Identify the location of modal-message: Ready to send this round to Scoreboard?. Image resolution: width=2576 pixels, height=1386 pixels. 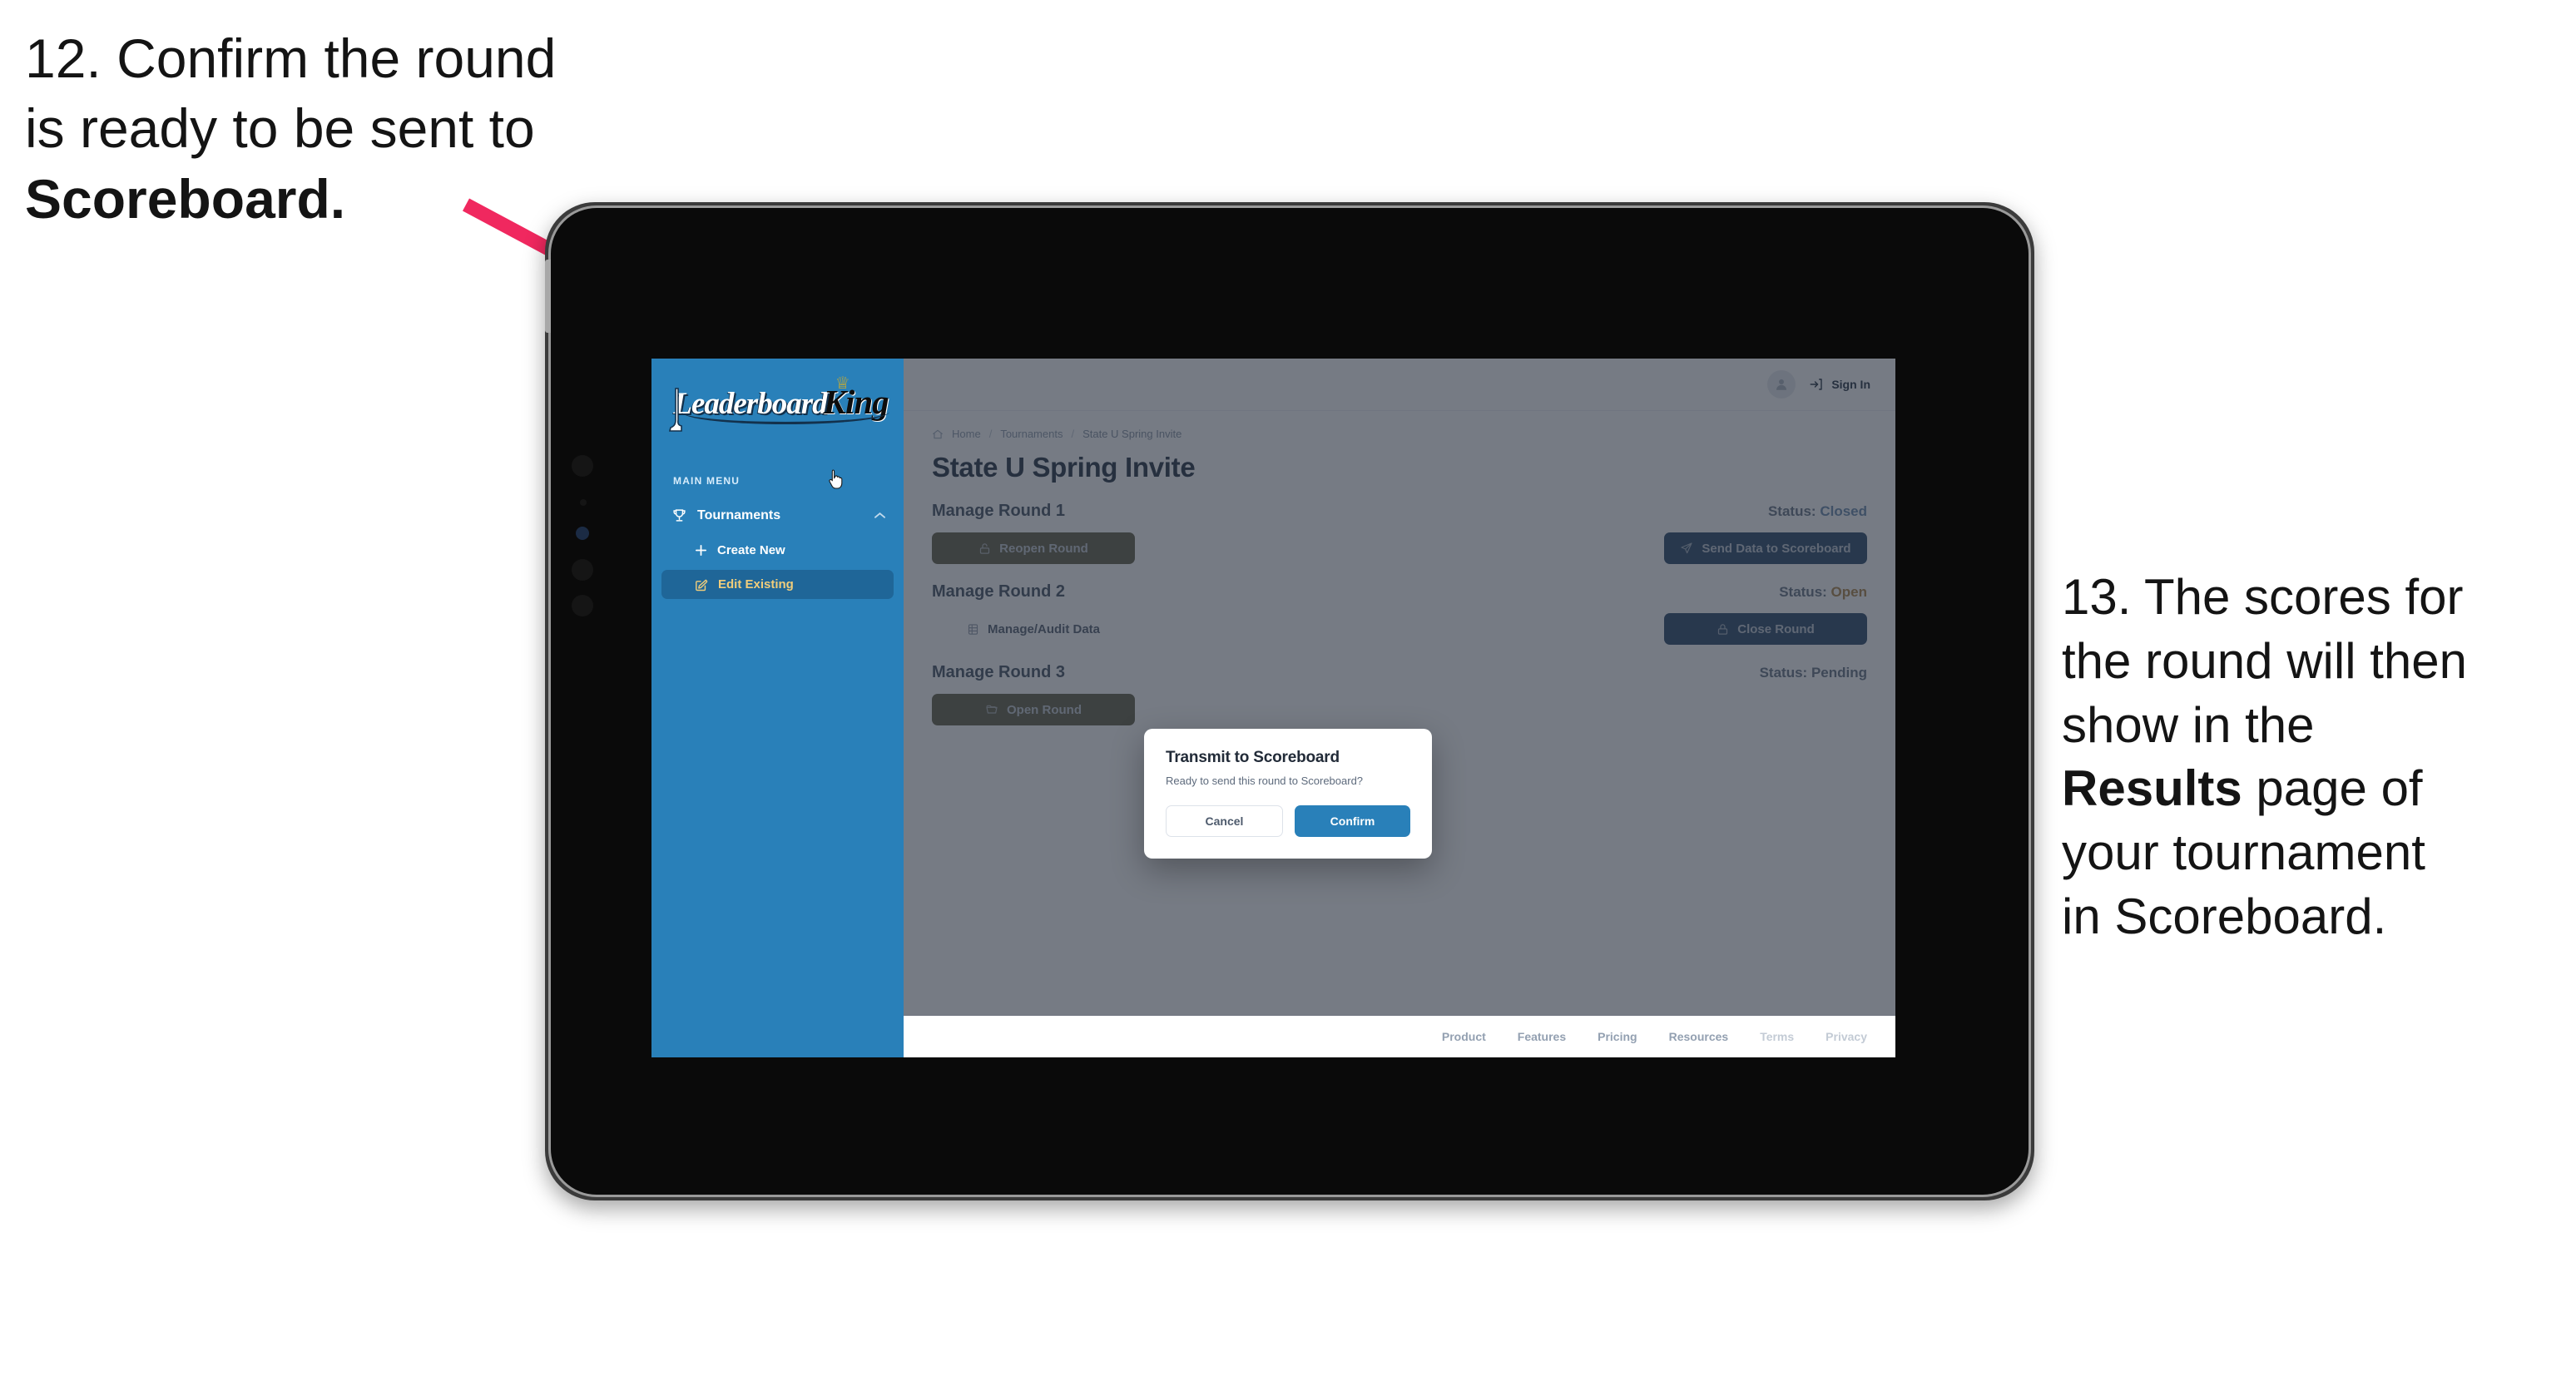
(1265, 781).